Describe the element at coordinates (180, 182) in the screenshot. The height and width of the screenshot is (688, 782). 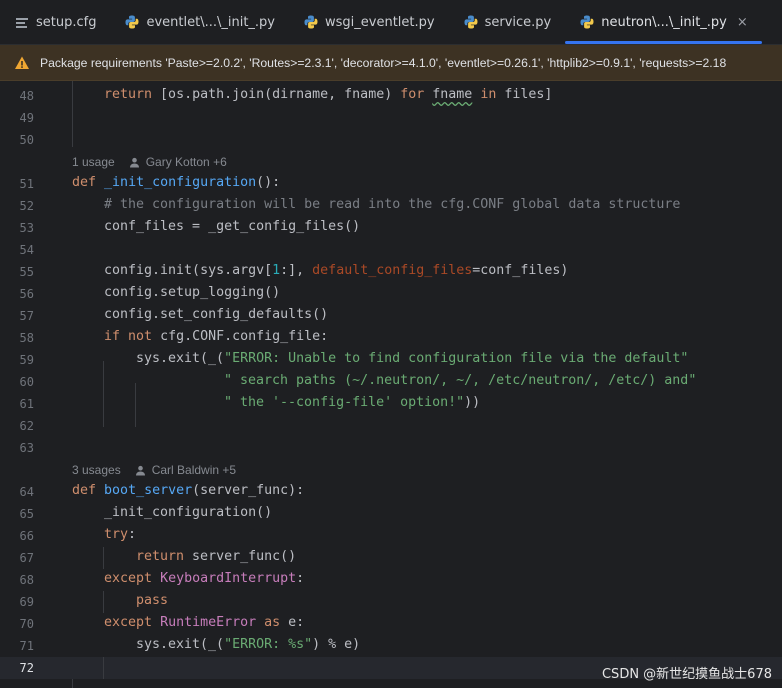
I see `function-name: _init_configuration` at that location.